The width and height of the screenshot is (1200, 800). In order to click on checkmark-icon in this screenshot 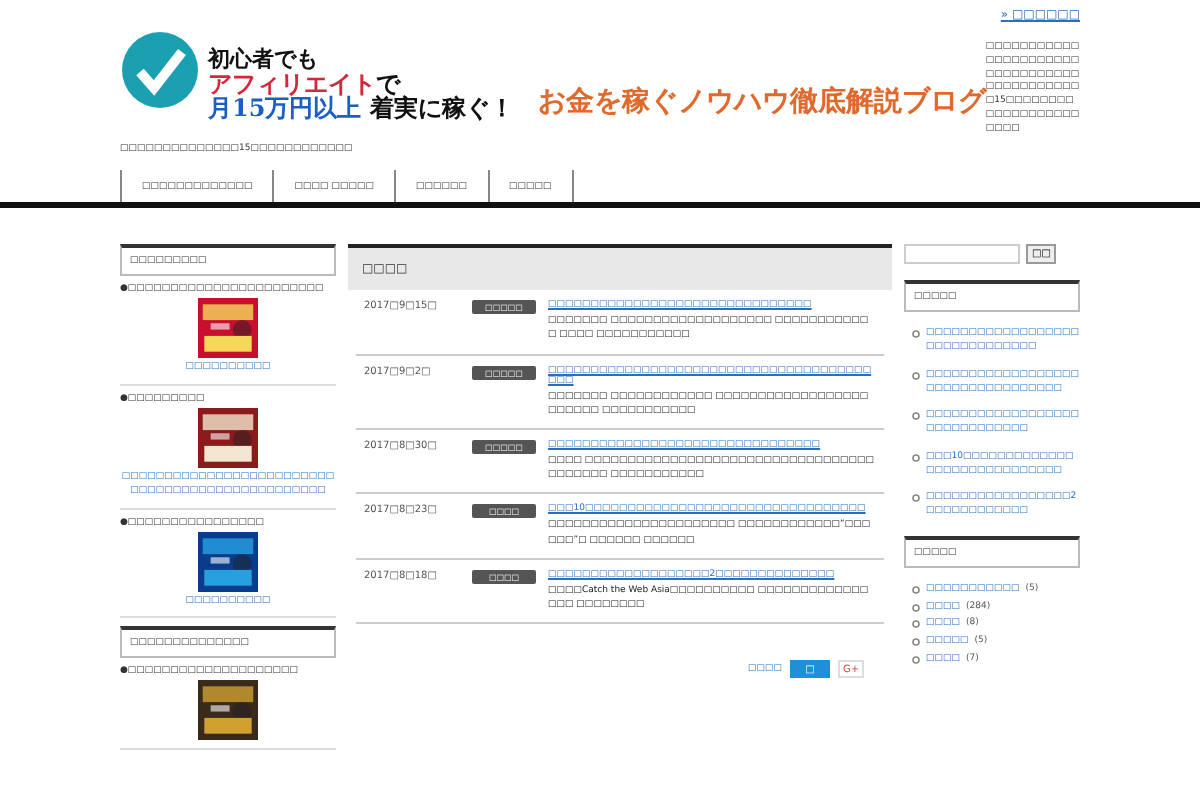, I will do `click(160, 70)`.